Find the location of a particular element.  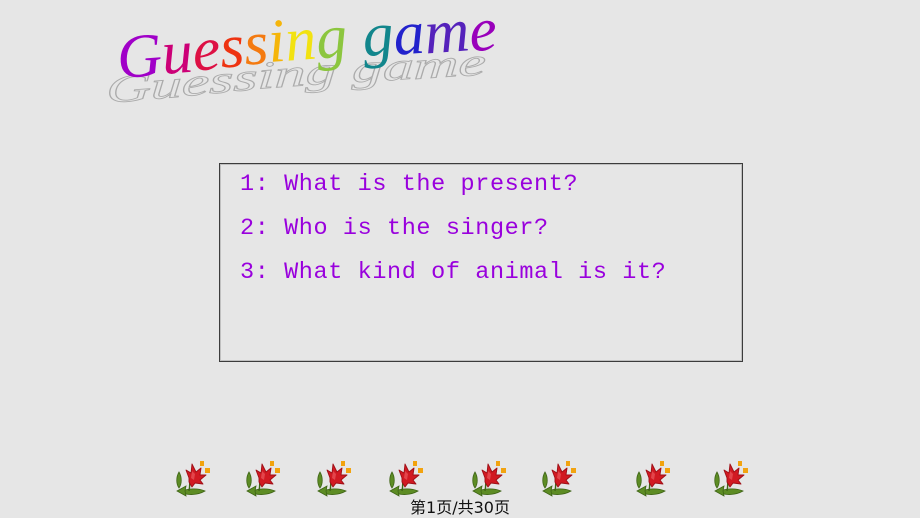

wordart-letter: m is located at coordinates (446, 34).